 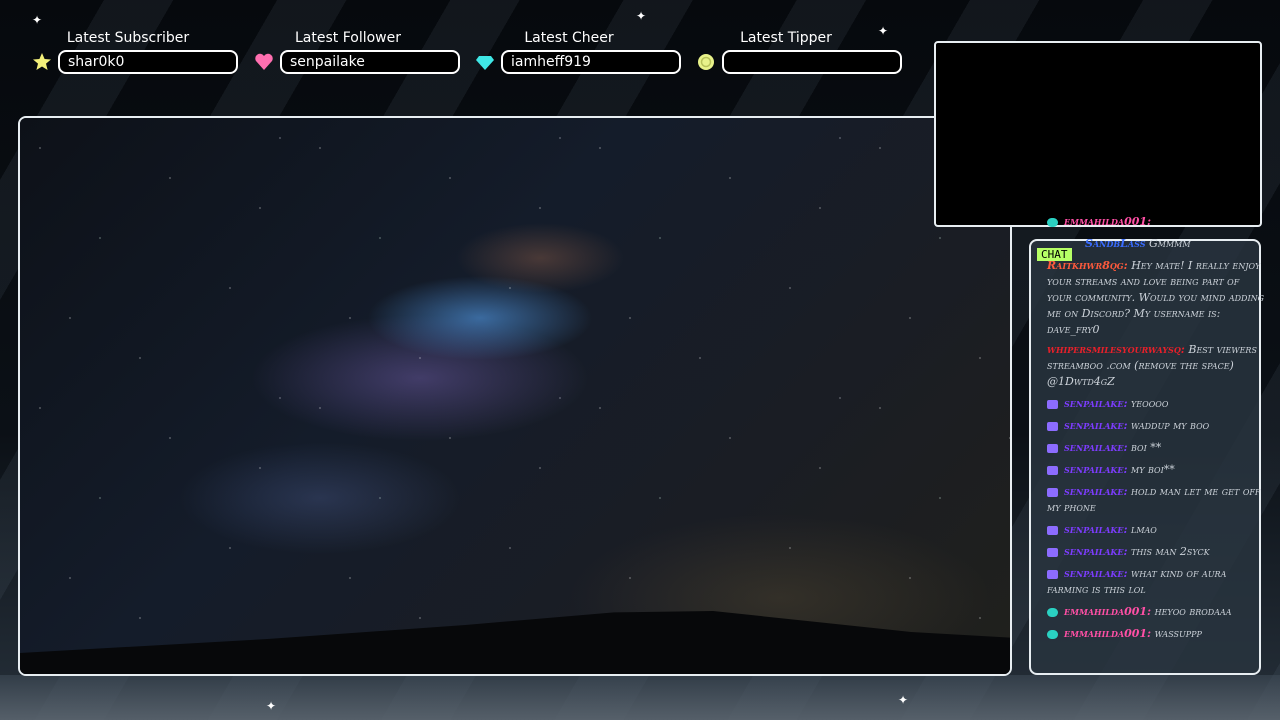 What do you see at coordinates (812, 62) in the screenshot?
I see `stat-value` at bounding box center [812, 62].